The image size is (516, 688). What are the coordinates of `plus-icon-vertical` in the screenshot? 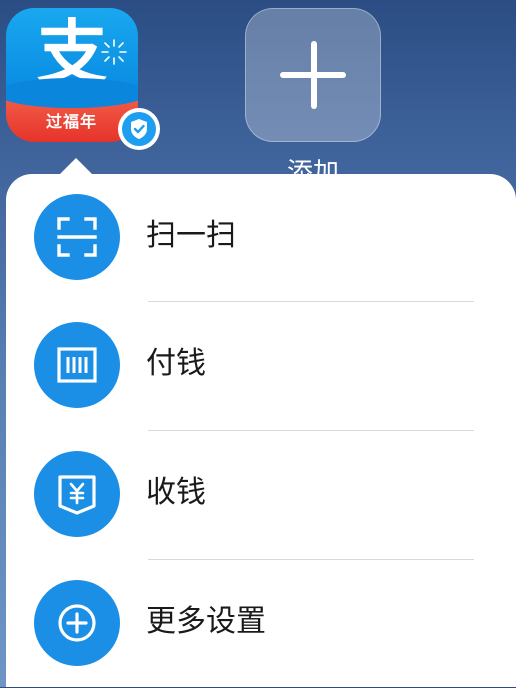 It's located at (314, 75).